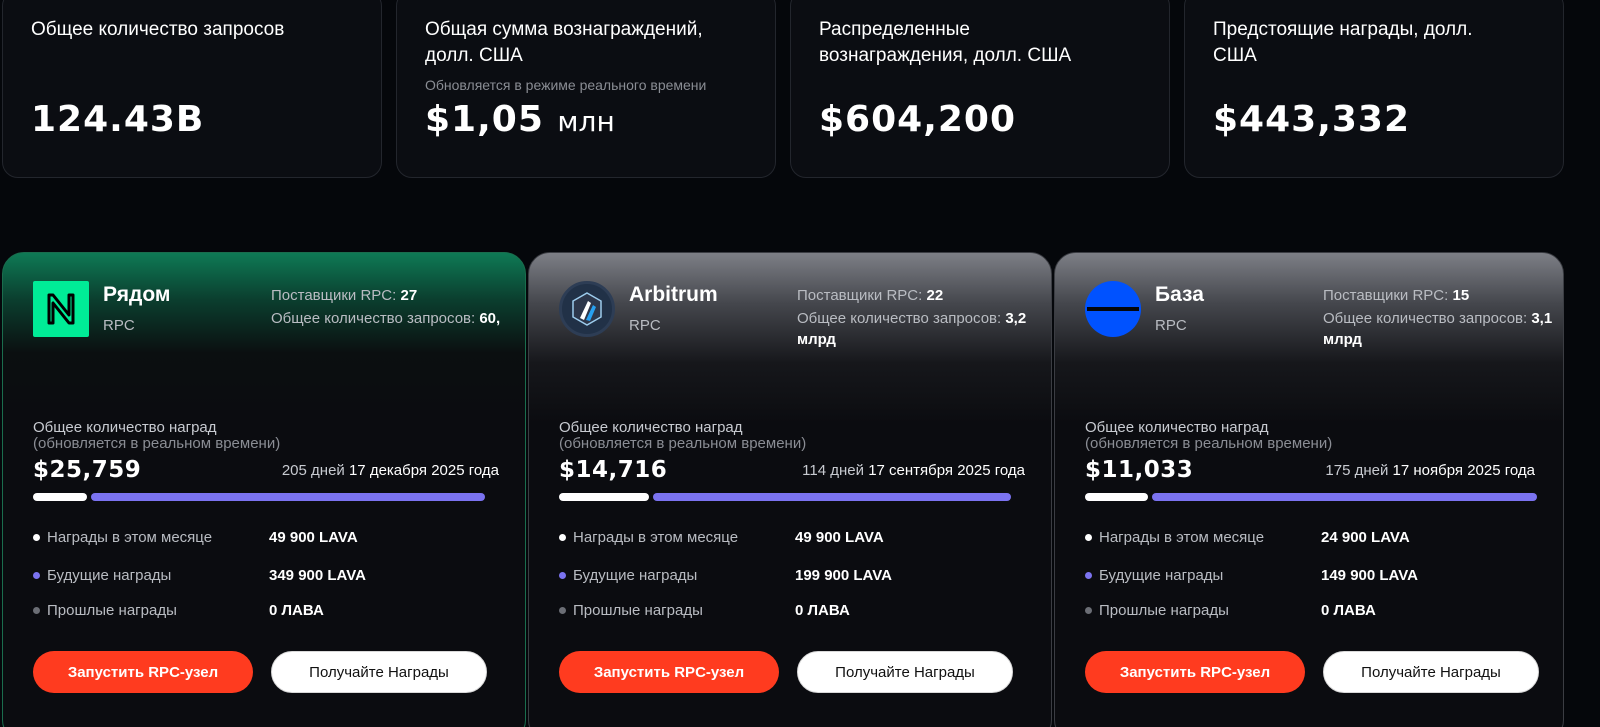 This screenshot has width=1600, height=727. What do you see at coordinates (564, 42) in the screenshot?
I see `stat-title: Общая сумма вознаграждений, долл. США` at bounding box center [564, 42].